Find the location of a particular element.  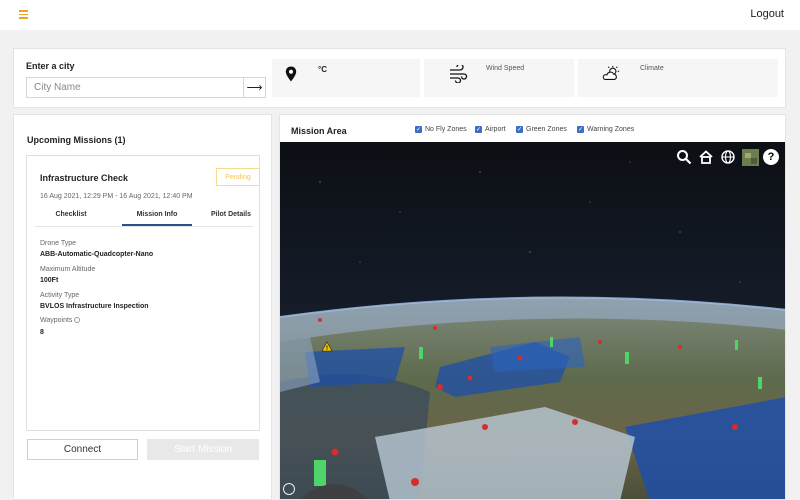

waypoints-label-row: Waypoints is located at coordinates (60, 320).